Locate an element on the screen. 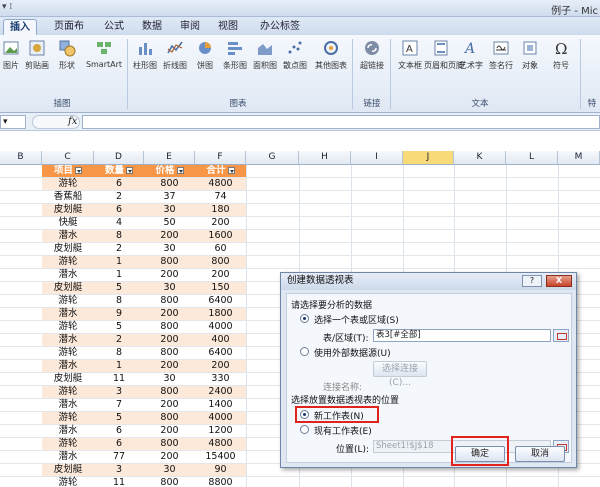 This screenshot has height=487, width=600. pie-chart-button: 饼图 is located at coordinates (205, 55).